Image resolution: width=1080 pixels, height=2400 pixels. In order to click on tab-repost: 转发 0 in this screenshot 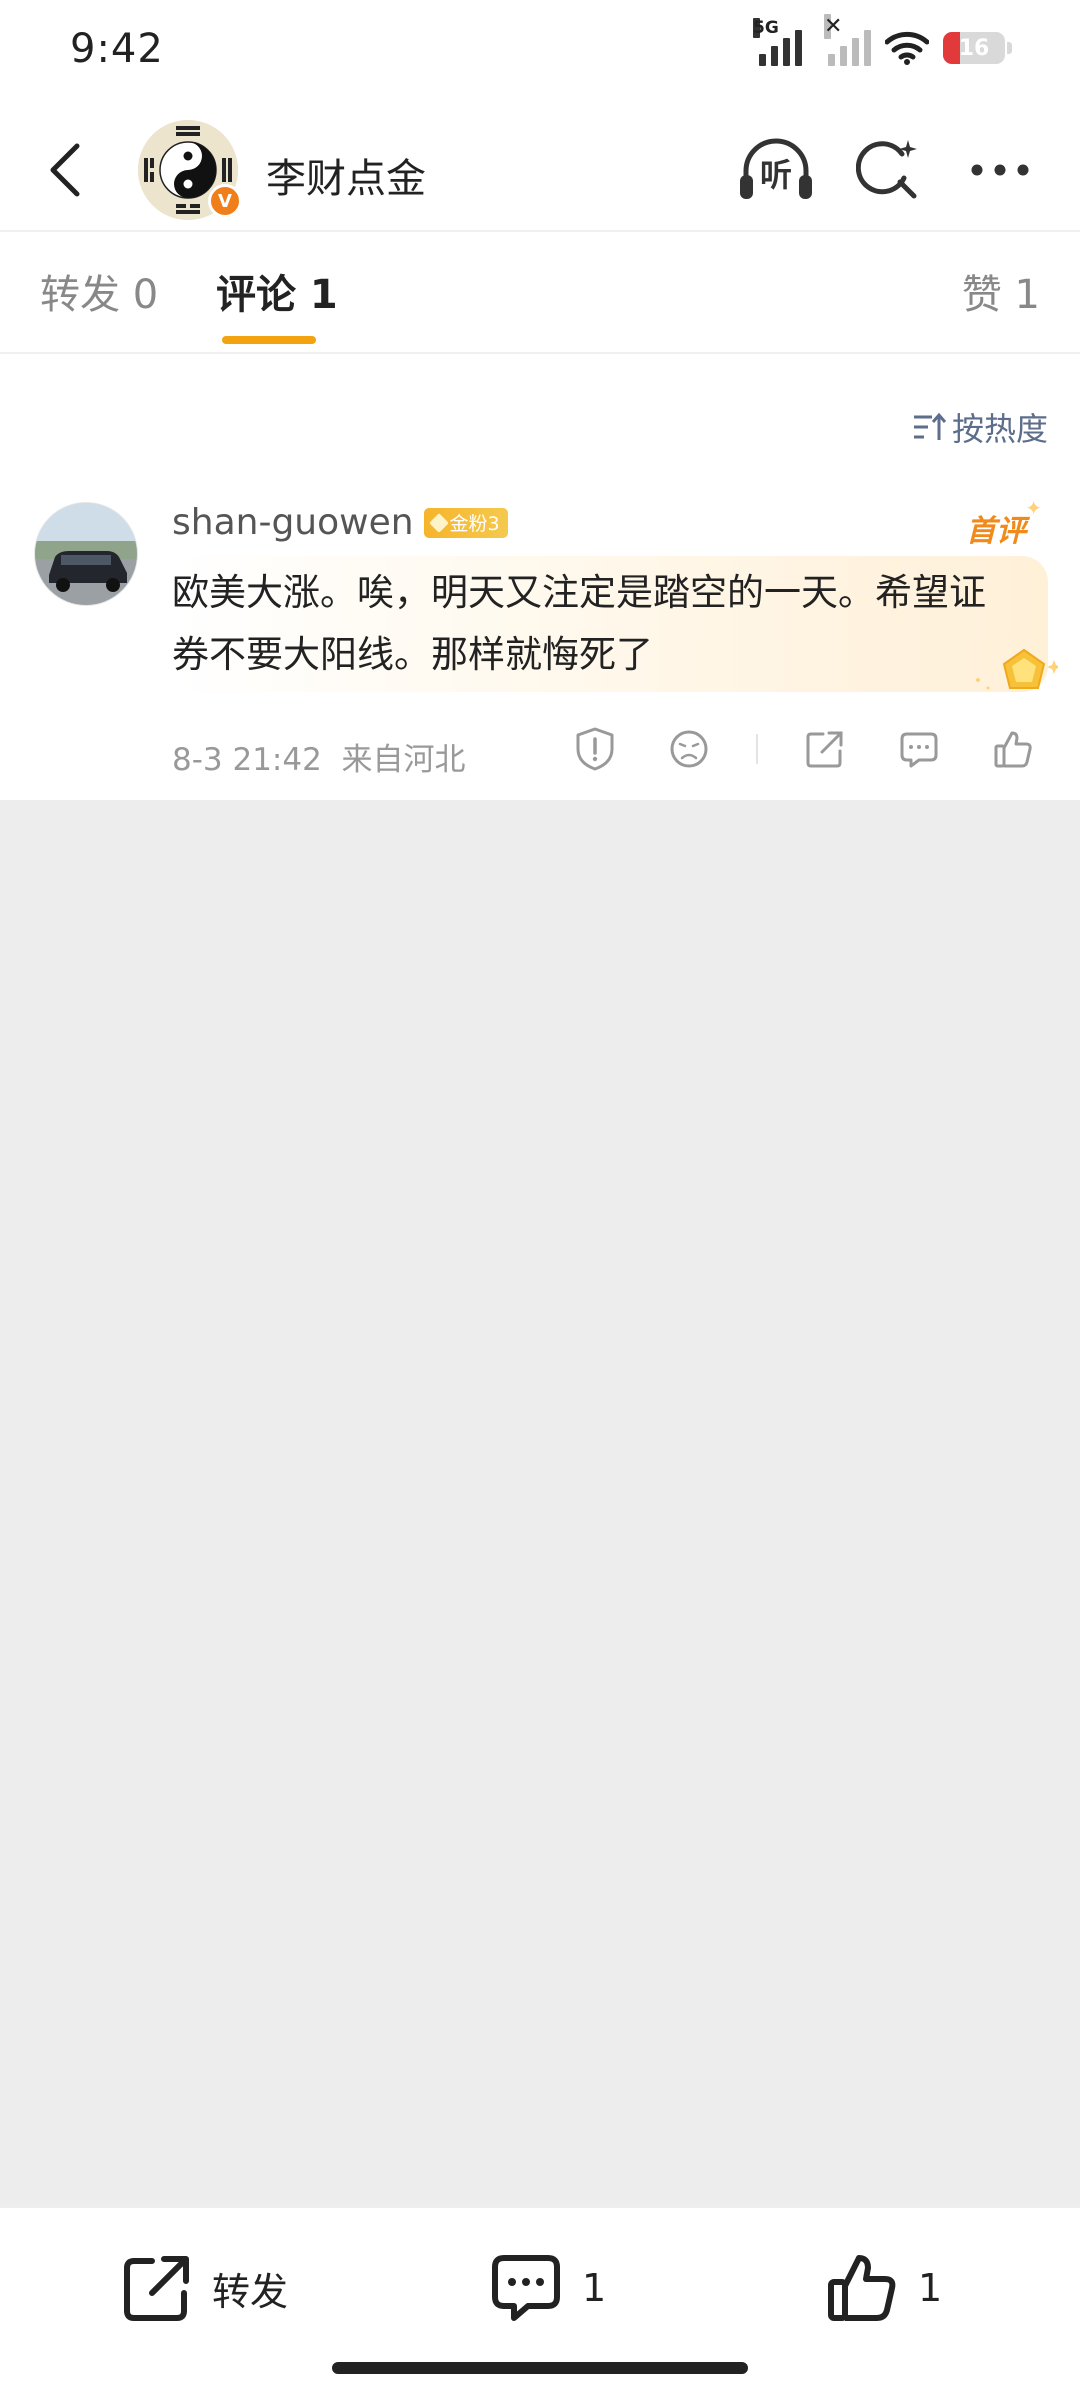, I will do `click(99, 291)`.